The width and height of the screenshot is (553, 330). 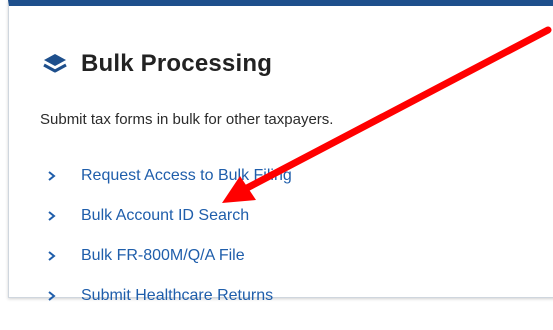 I want to click on link-label: Submit Healthcare Returns, so click(x=177, y=296).